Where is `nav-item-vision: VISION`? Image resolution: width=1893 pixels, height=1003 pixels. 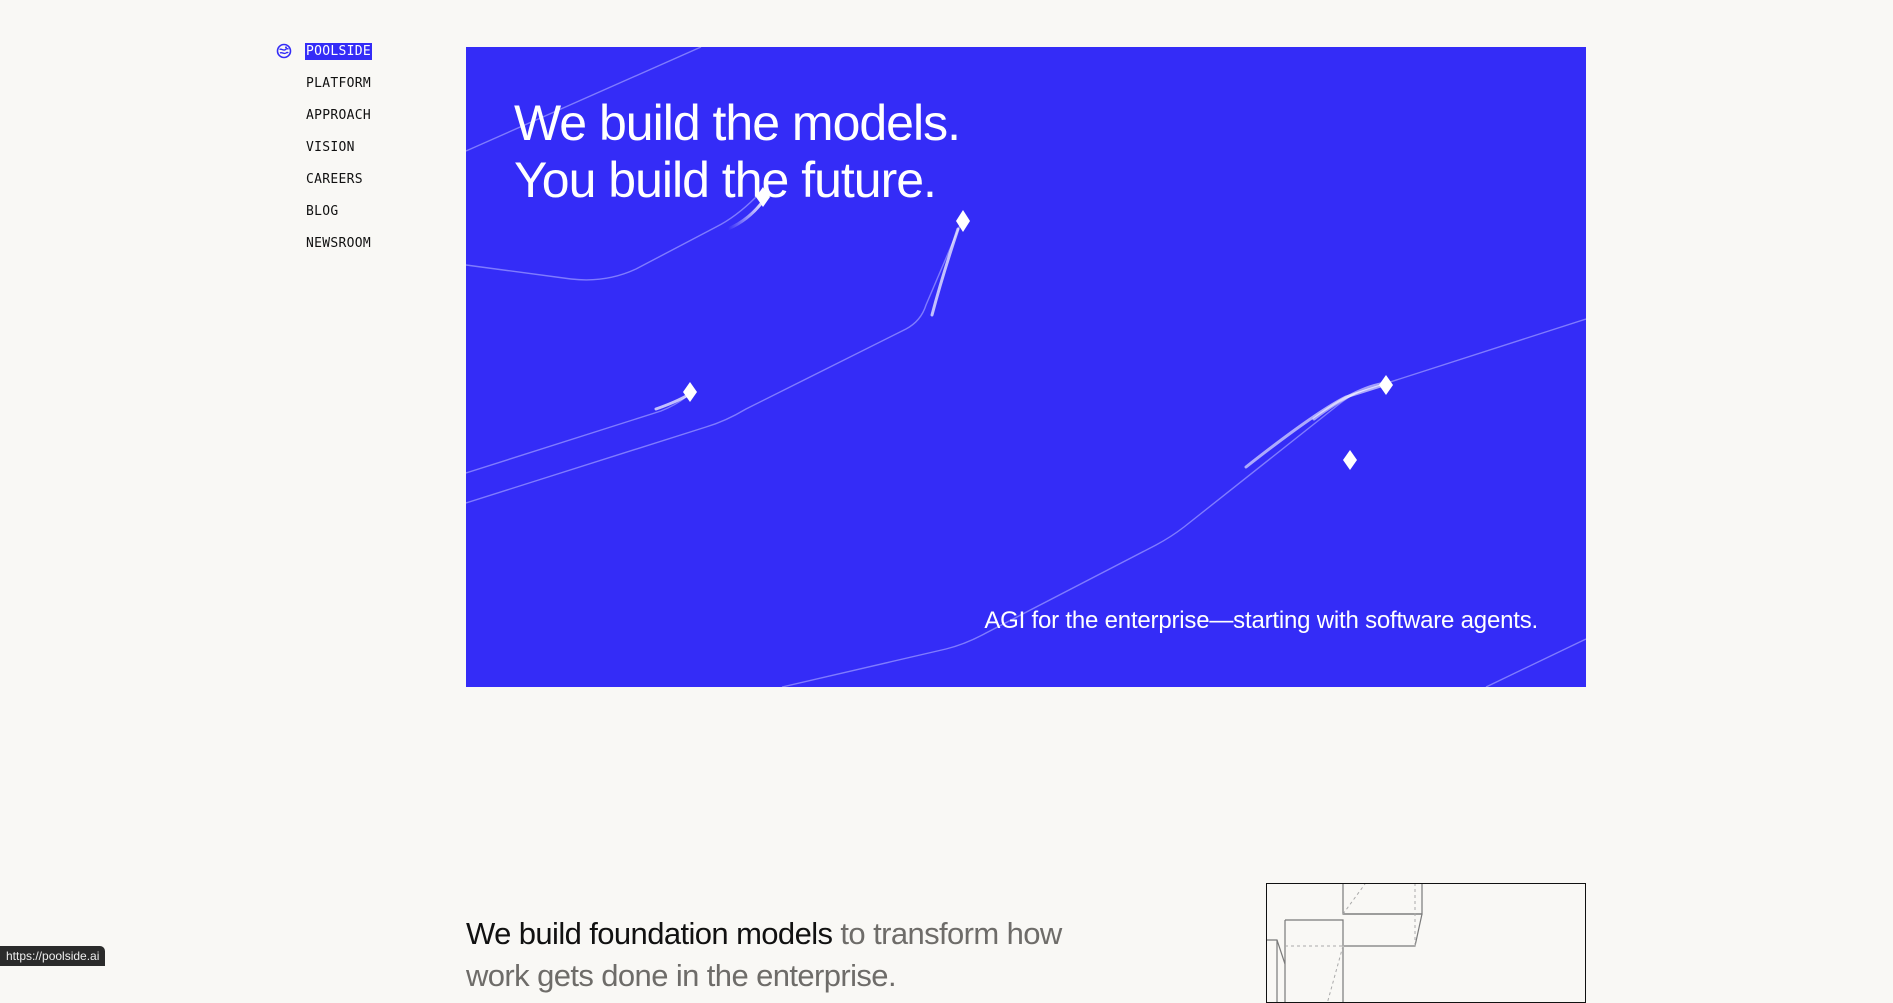 nav-item-vision: VISION is located at coordinates (338, 152).